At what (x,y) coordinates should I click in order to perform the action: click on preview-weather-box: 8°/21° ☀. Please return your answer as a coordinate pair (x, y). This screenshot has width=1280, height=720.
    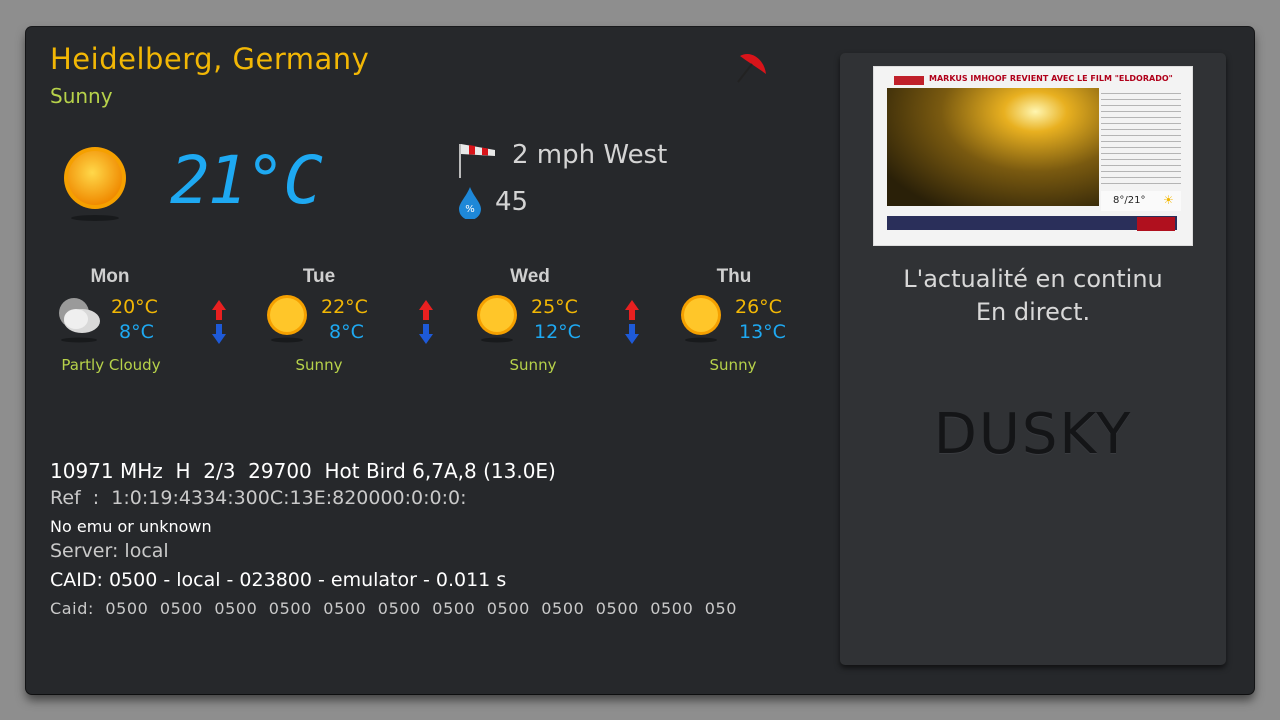
    Looking at the image, I should click on (1141, 201).